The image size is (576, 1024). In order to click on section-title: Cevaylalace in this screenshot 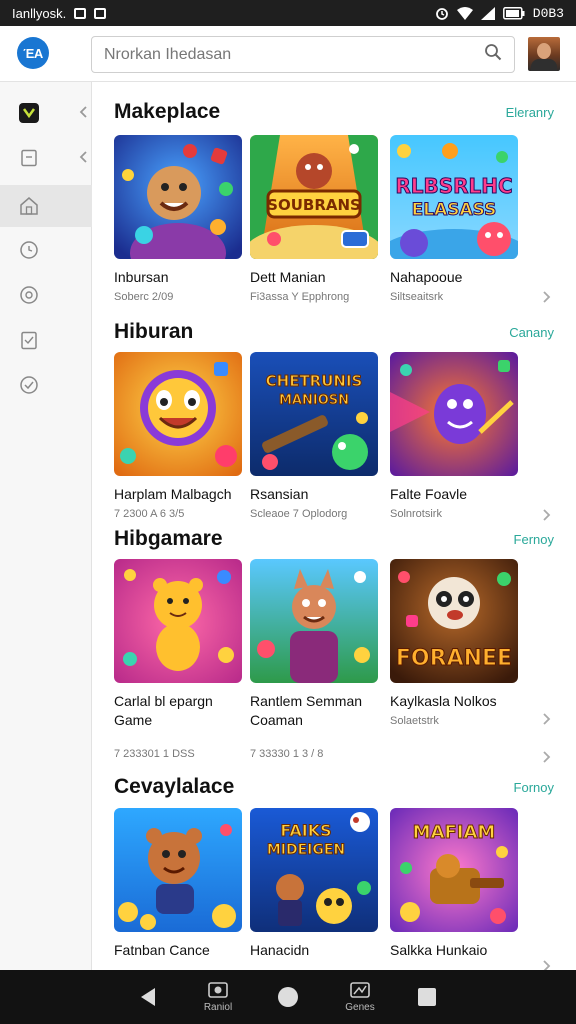, I will do `click(174, 786)`.